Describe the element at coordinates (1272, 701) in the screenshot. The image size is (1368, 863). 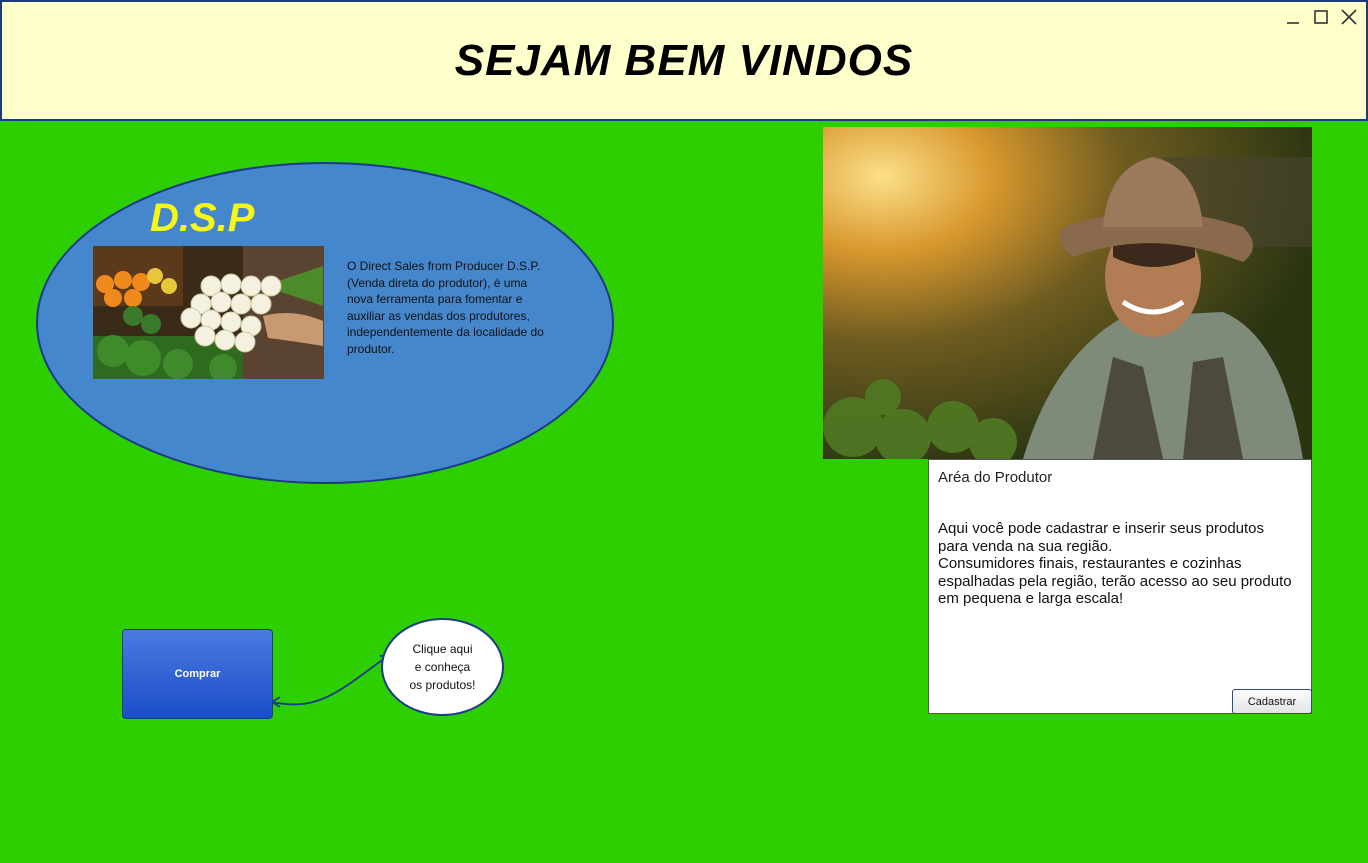
I see `register-button: Cadastrar` at that location.